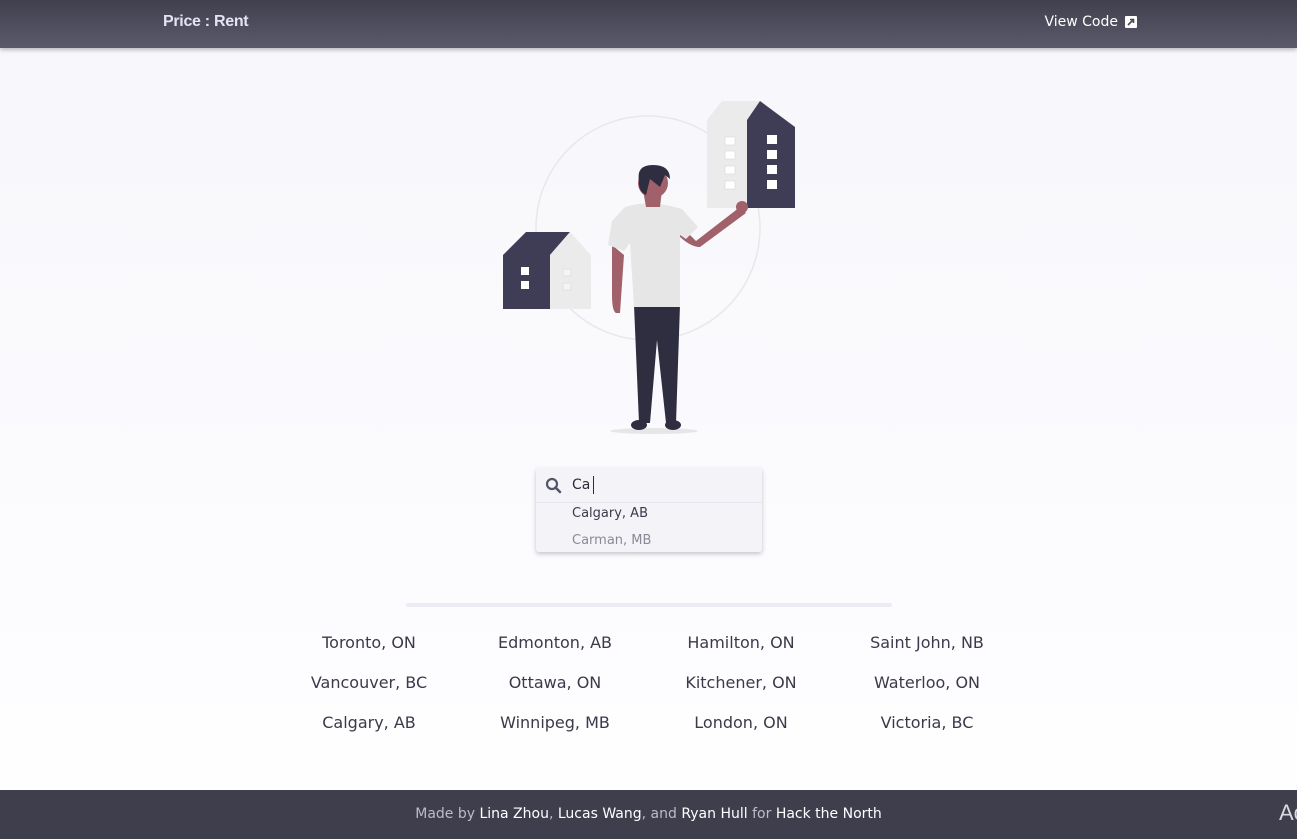 Image resolution: width=1297 pixels, height=839 pixels. What do you see at coordinates (593, 485) in the screenshot?
I see `text-caret` at bounding box center [593, 485].